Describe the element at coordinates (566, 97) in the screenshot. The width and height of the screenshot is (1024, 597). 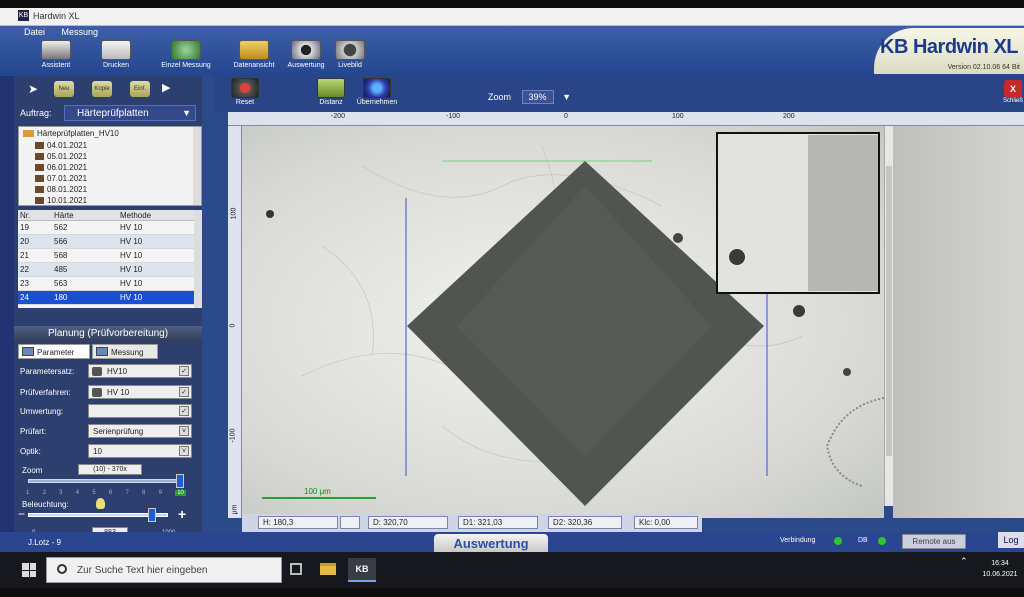
I see `chevron-down-icon: ▼` at that location.